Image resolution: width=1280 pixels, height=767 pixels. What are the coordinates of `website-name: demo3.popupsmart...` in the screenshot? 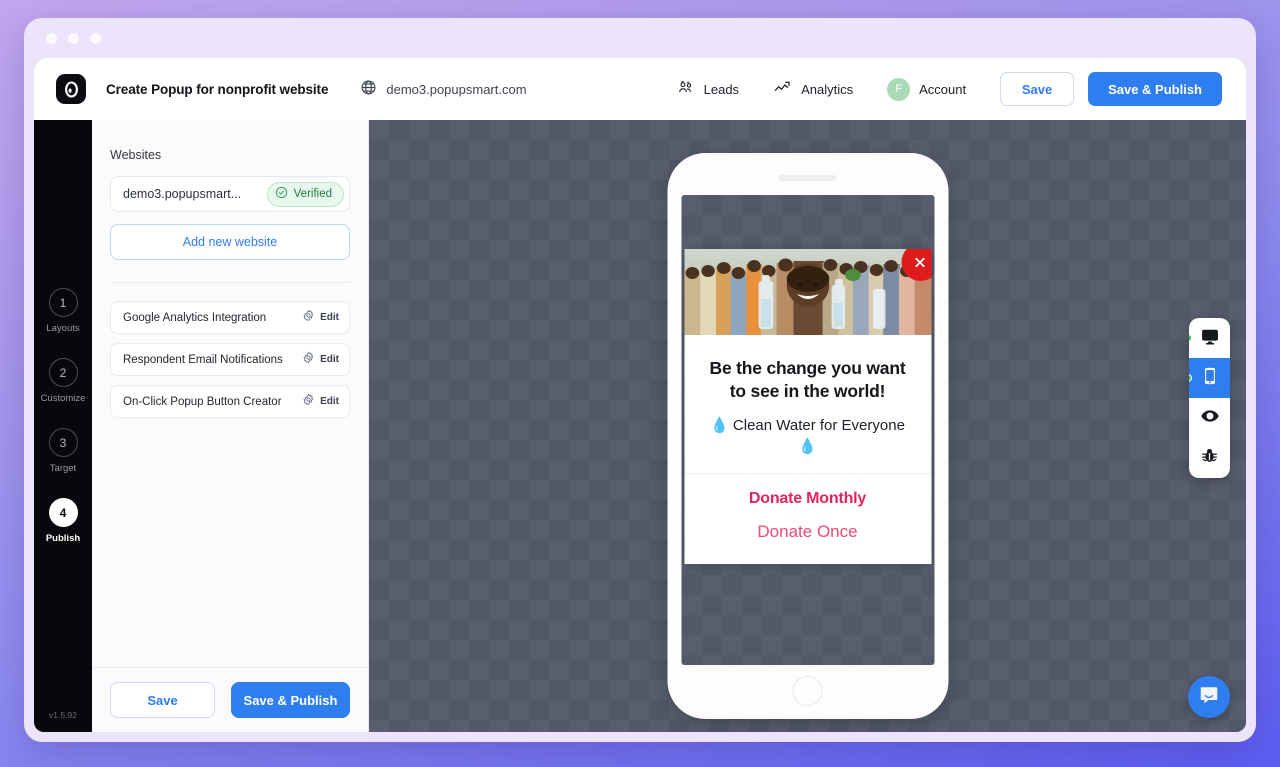 It's located at (182, 194).